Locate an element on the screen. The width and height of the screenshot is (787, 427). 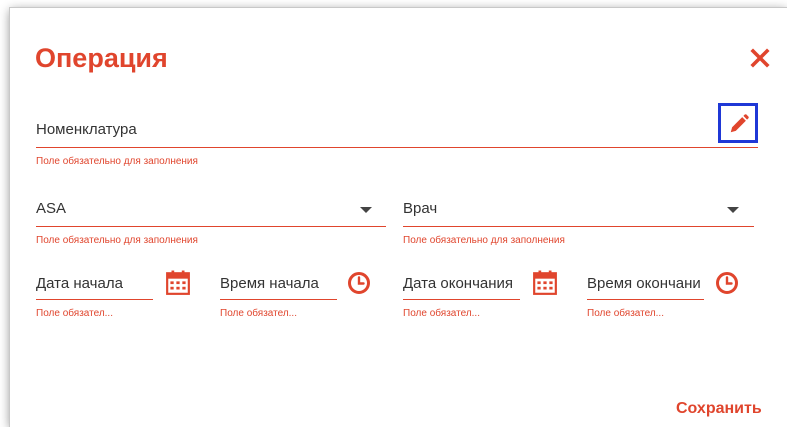
end-time-underline is located at coordinates (645, 299).